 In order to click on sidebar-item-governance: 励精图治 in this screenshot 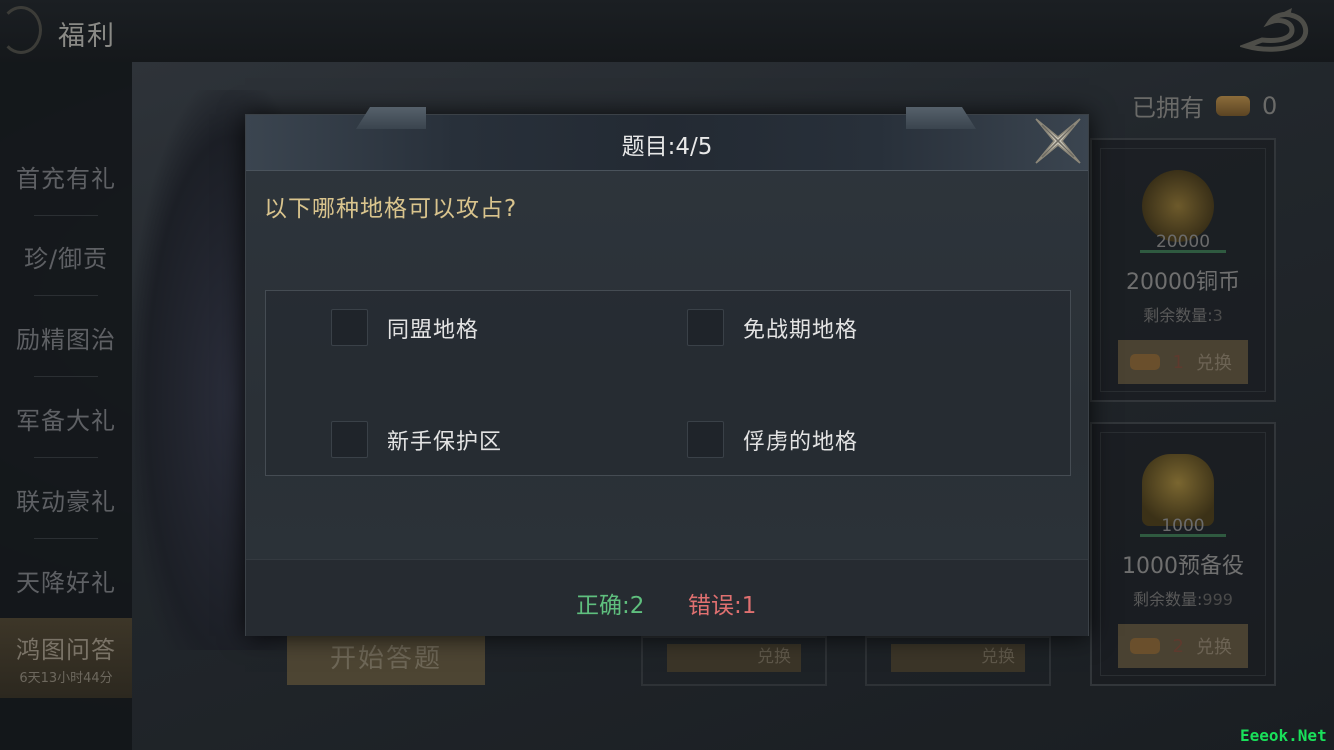, I will do `click(66, 337)`.